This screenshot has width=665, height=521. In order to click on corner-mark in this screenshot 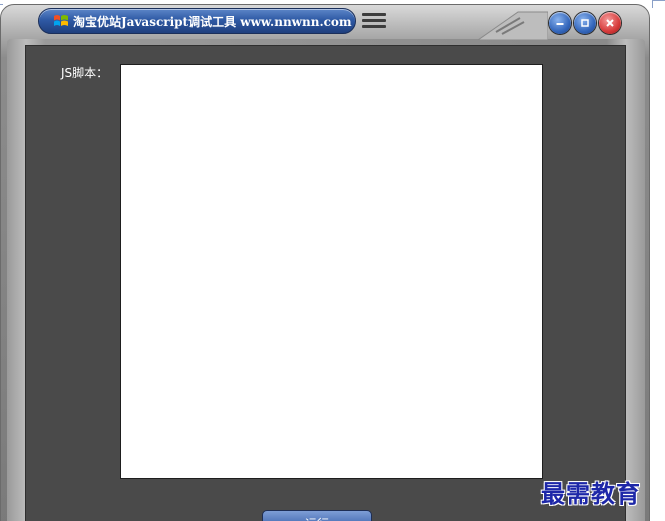, I will do `click(658, 4)`.